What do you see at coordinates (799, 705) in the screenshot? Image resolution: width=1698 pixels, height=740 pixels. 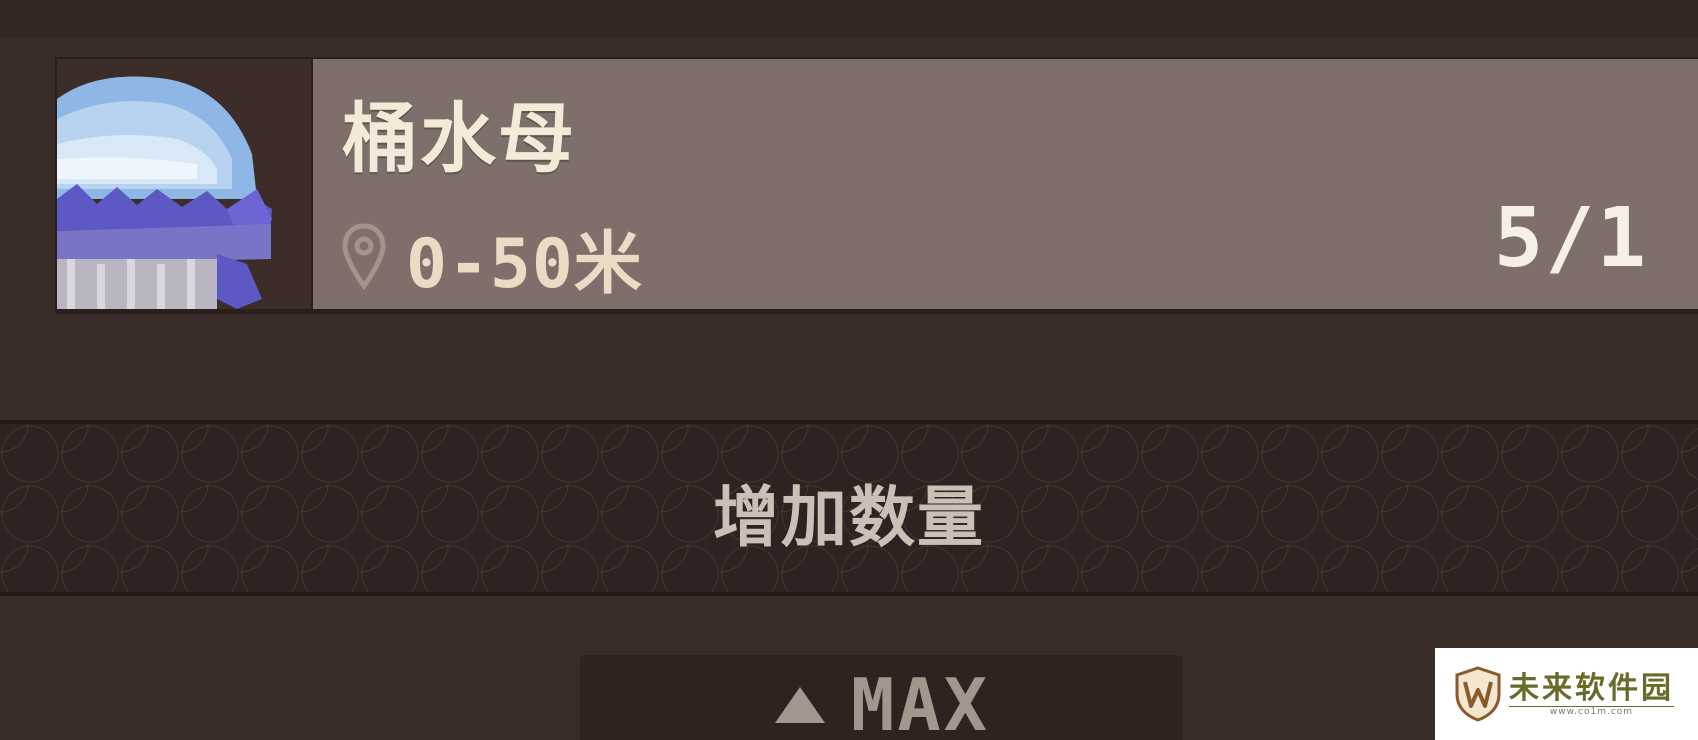 I see `triangle-up-icon` at bounding box center [799, 705].